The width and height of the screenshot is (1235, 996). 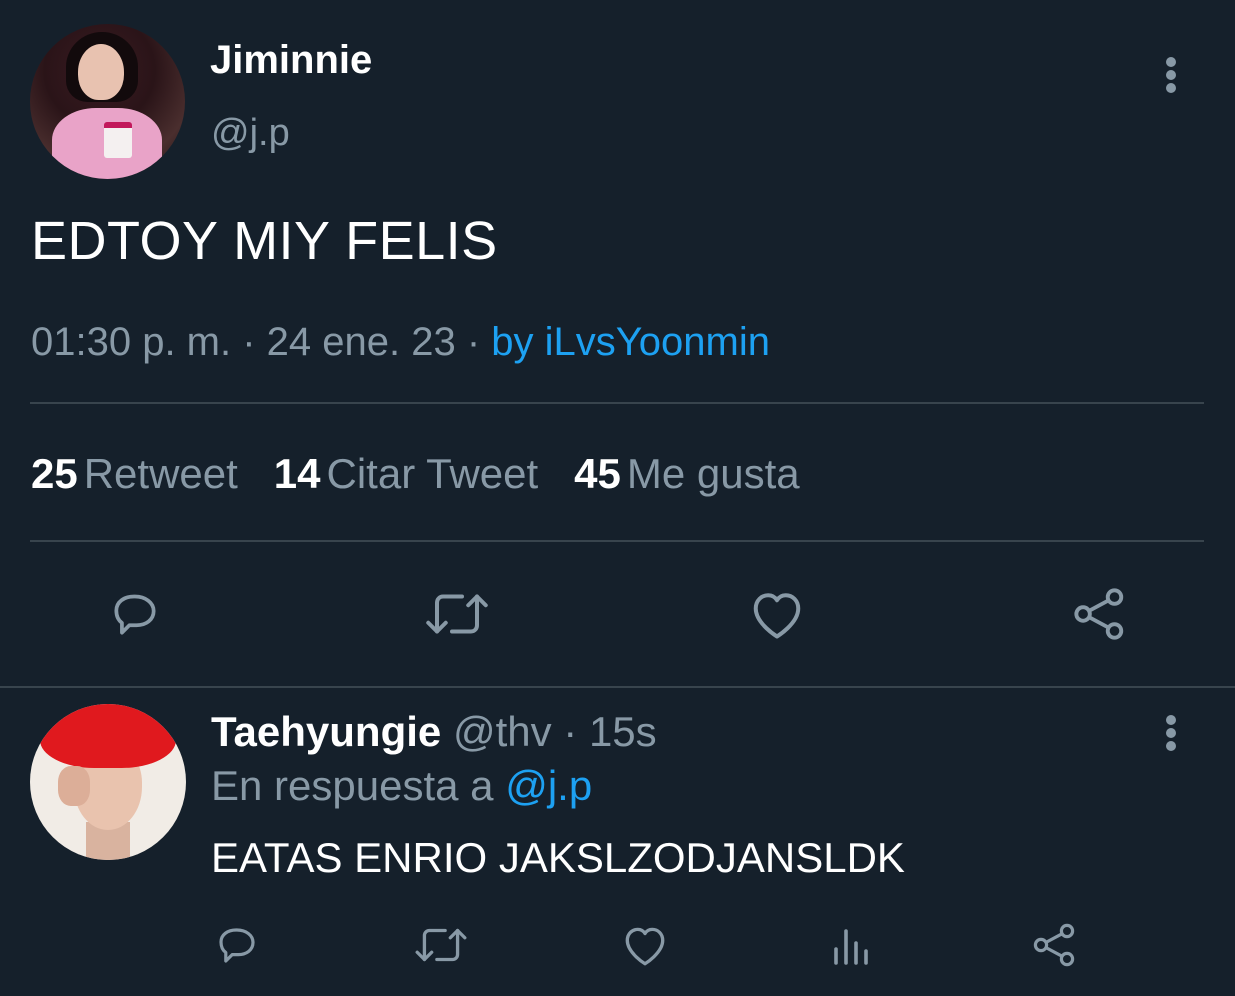 I want to click on reply-author-display-name: Taehyungie, so click(x=326, y=731).